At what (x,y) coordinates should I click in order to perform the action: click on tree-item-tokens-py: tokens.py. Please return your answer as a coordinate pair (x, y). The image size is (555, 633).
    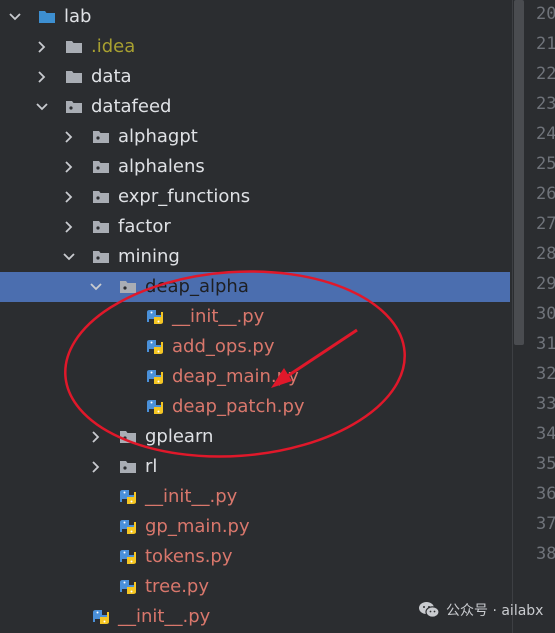
    Looking at the image, I should click on (255, 557).